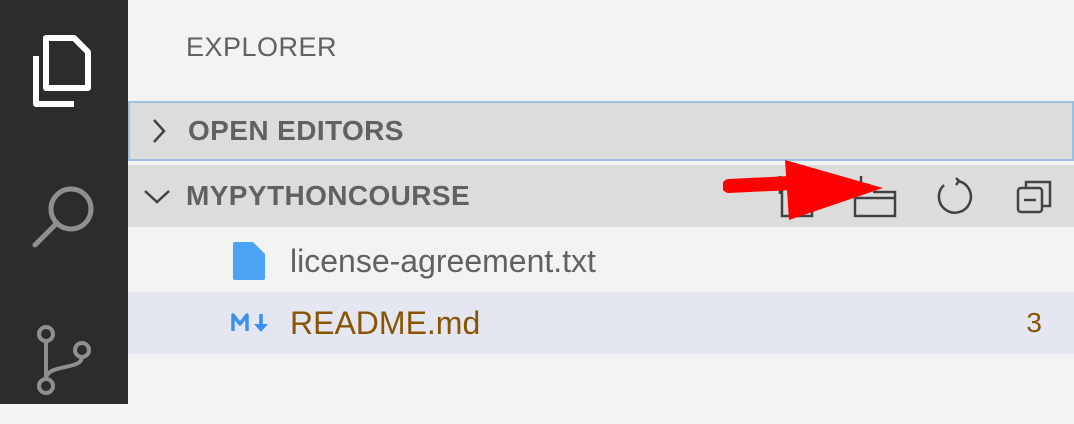 This screenshot has height=424, width=1074. Describe the element at coordinates (803, 190) in the screenshot. I see `red-arrow-icon` at that location.